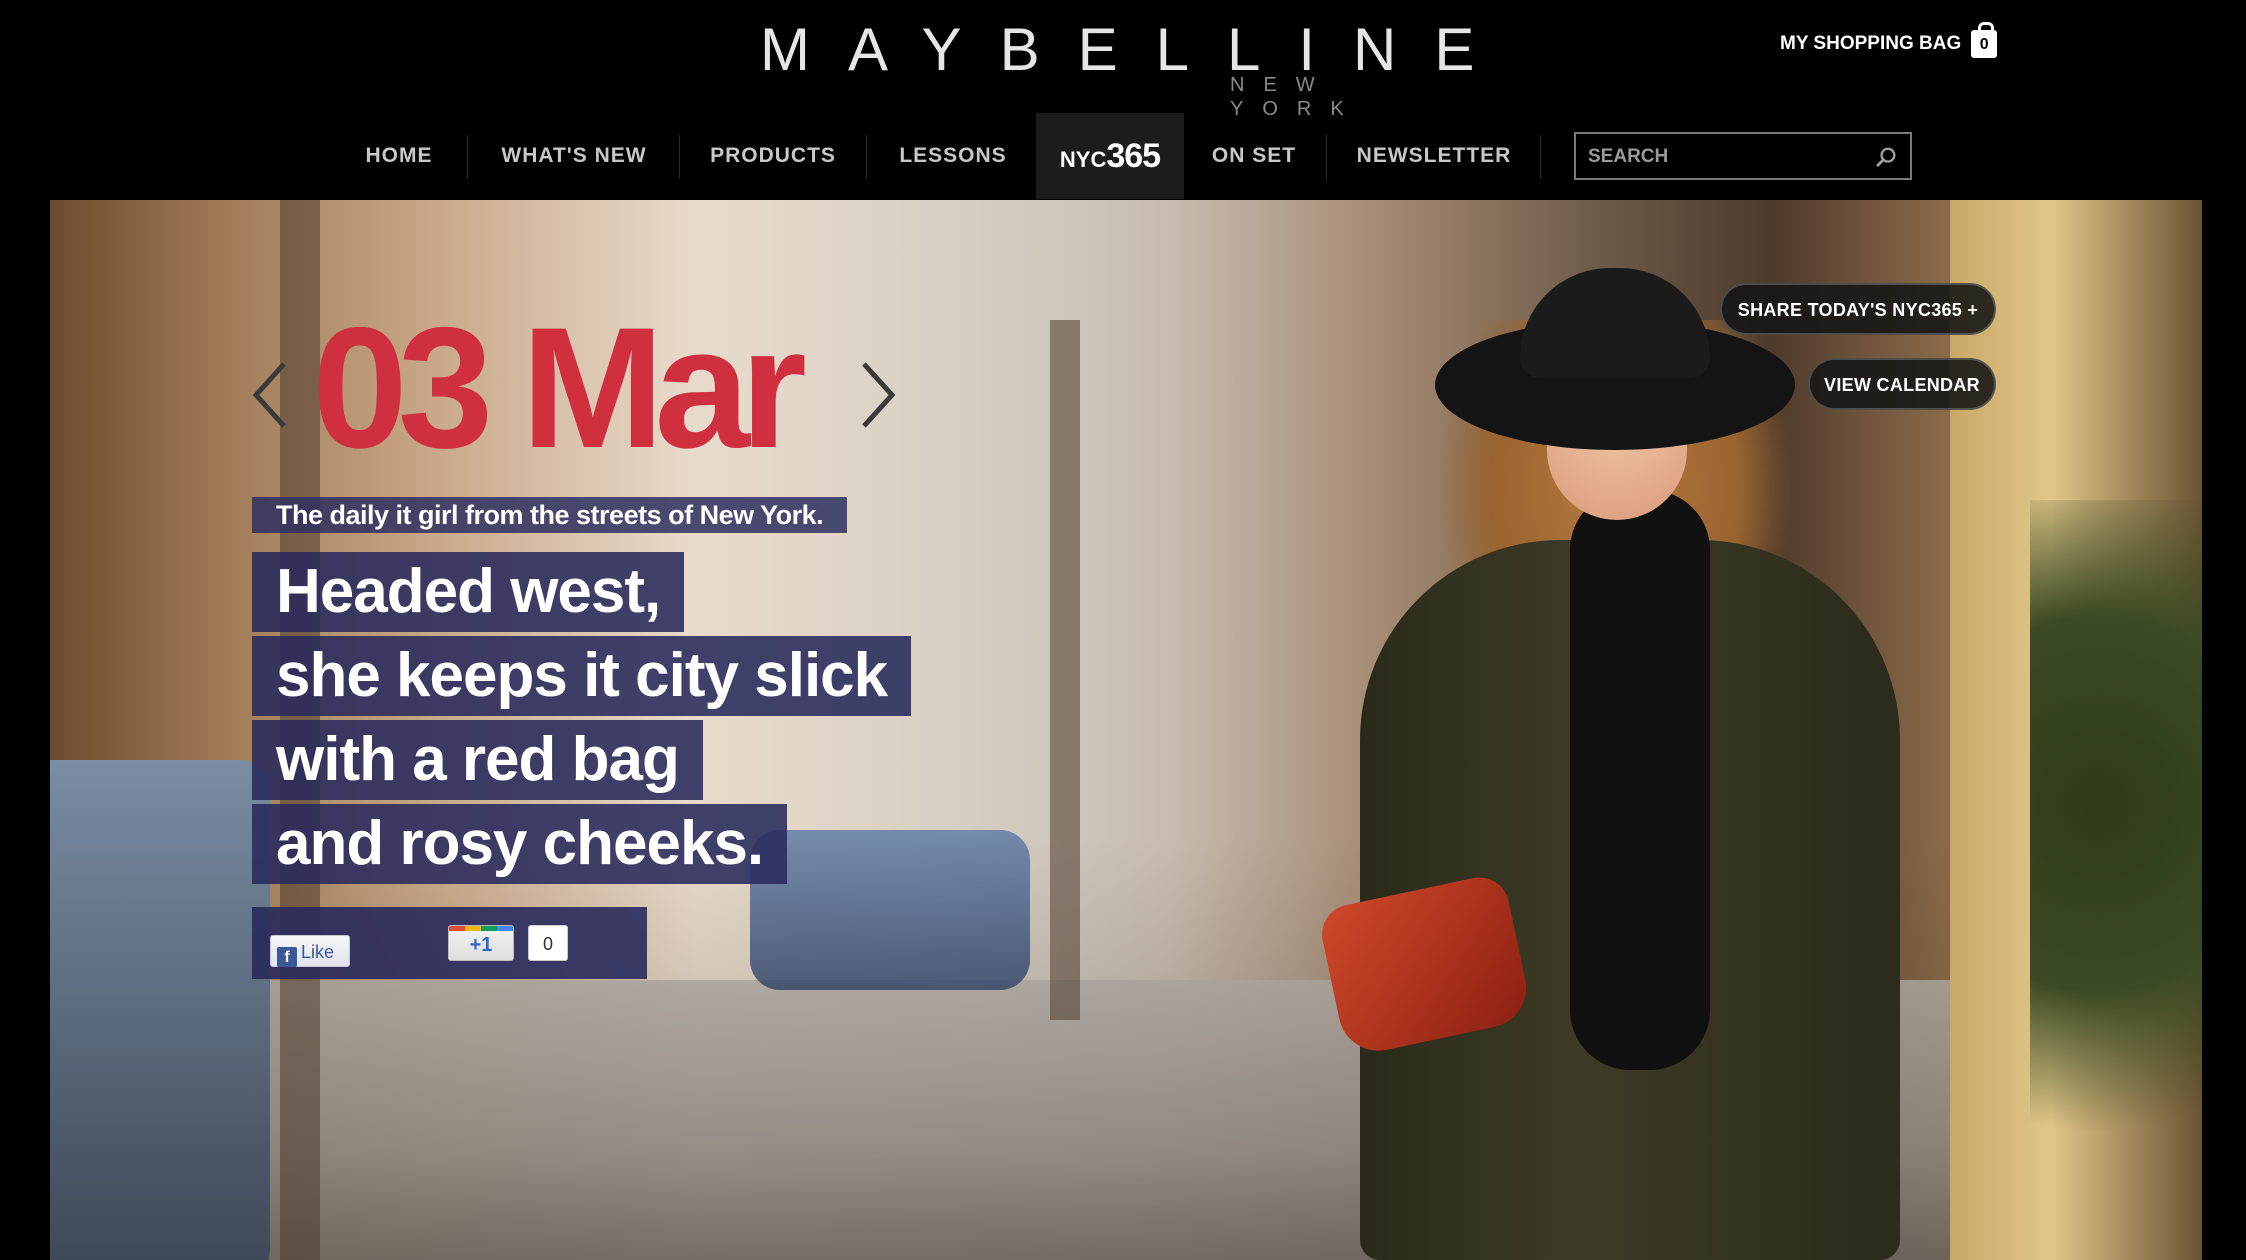 The image size is (2246, 1260). Describe the element at coordinates (481, 943) in the screenshot. I see `google-plus-one-button: +1` at that location.